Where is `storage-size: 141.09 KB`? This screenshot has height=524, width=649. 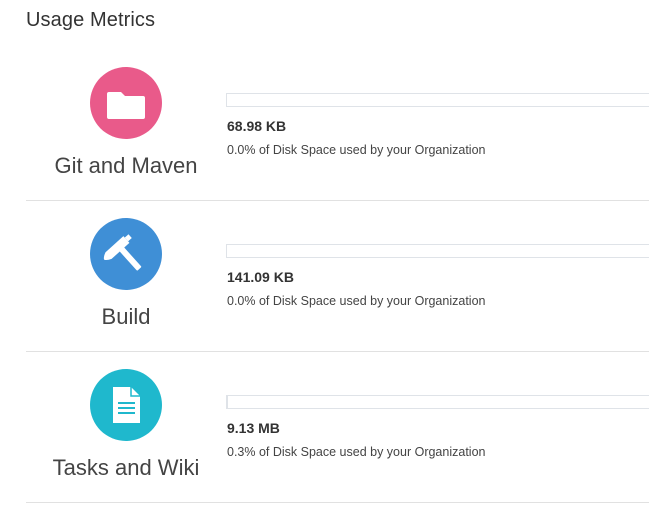 storage-size: 141.09 KB is located at coordinates (260, 277).